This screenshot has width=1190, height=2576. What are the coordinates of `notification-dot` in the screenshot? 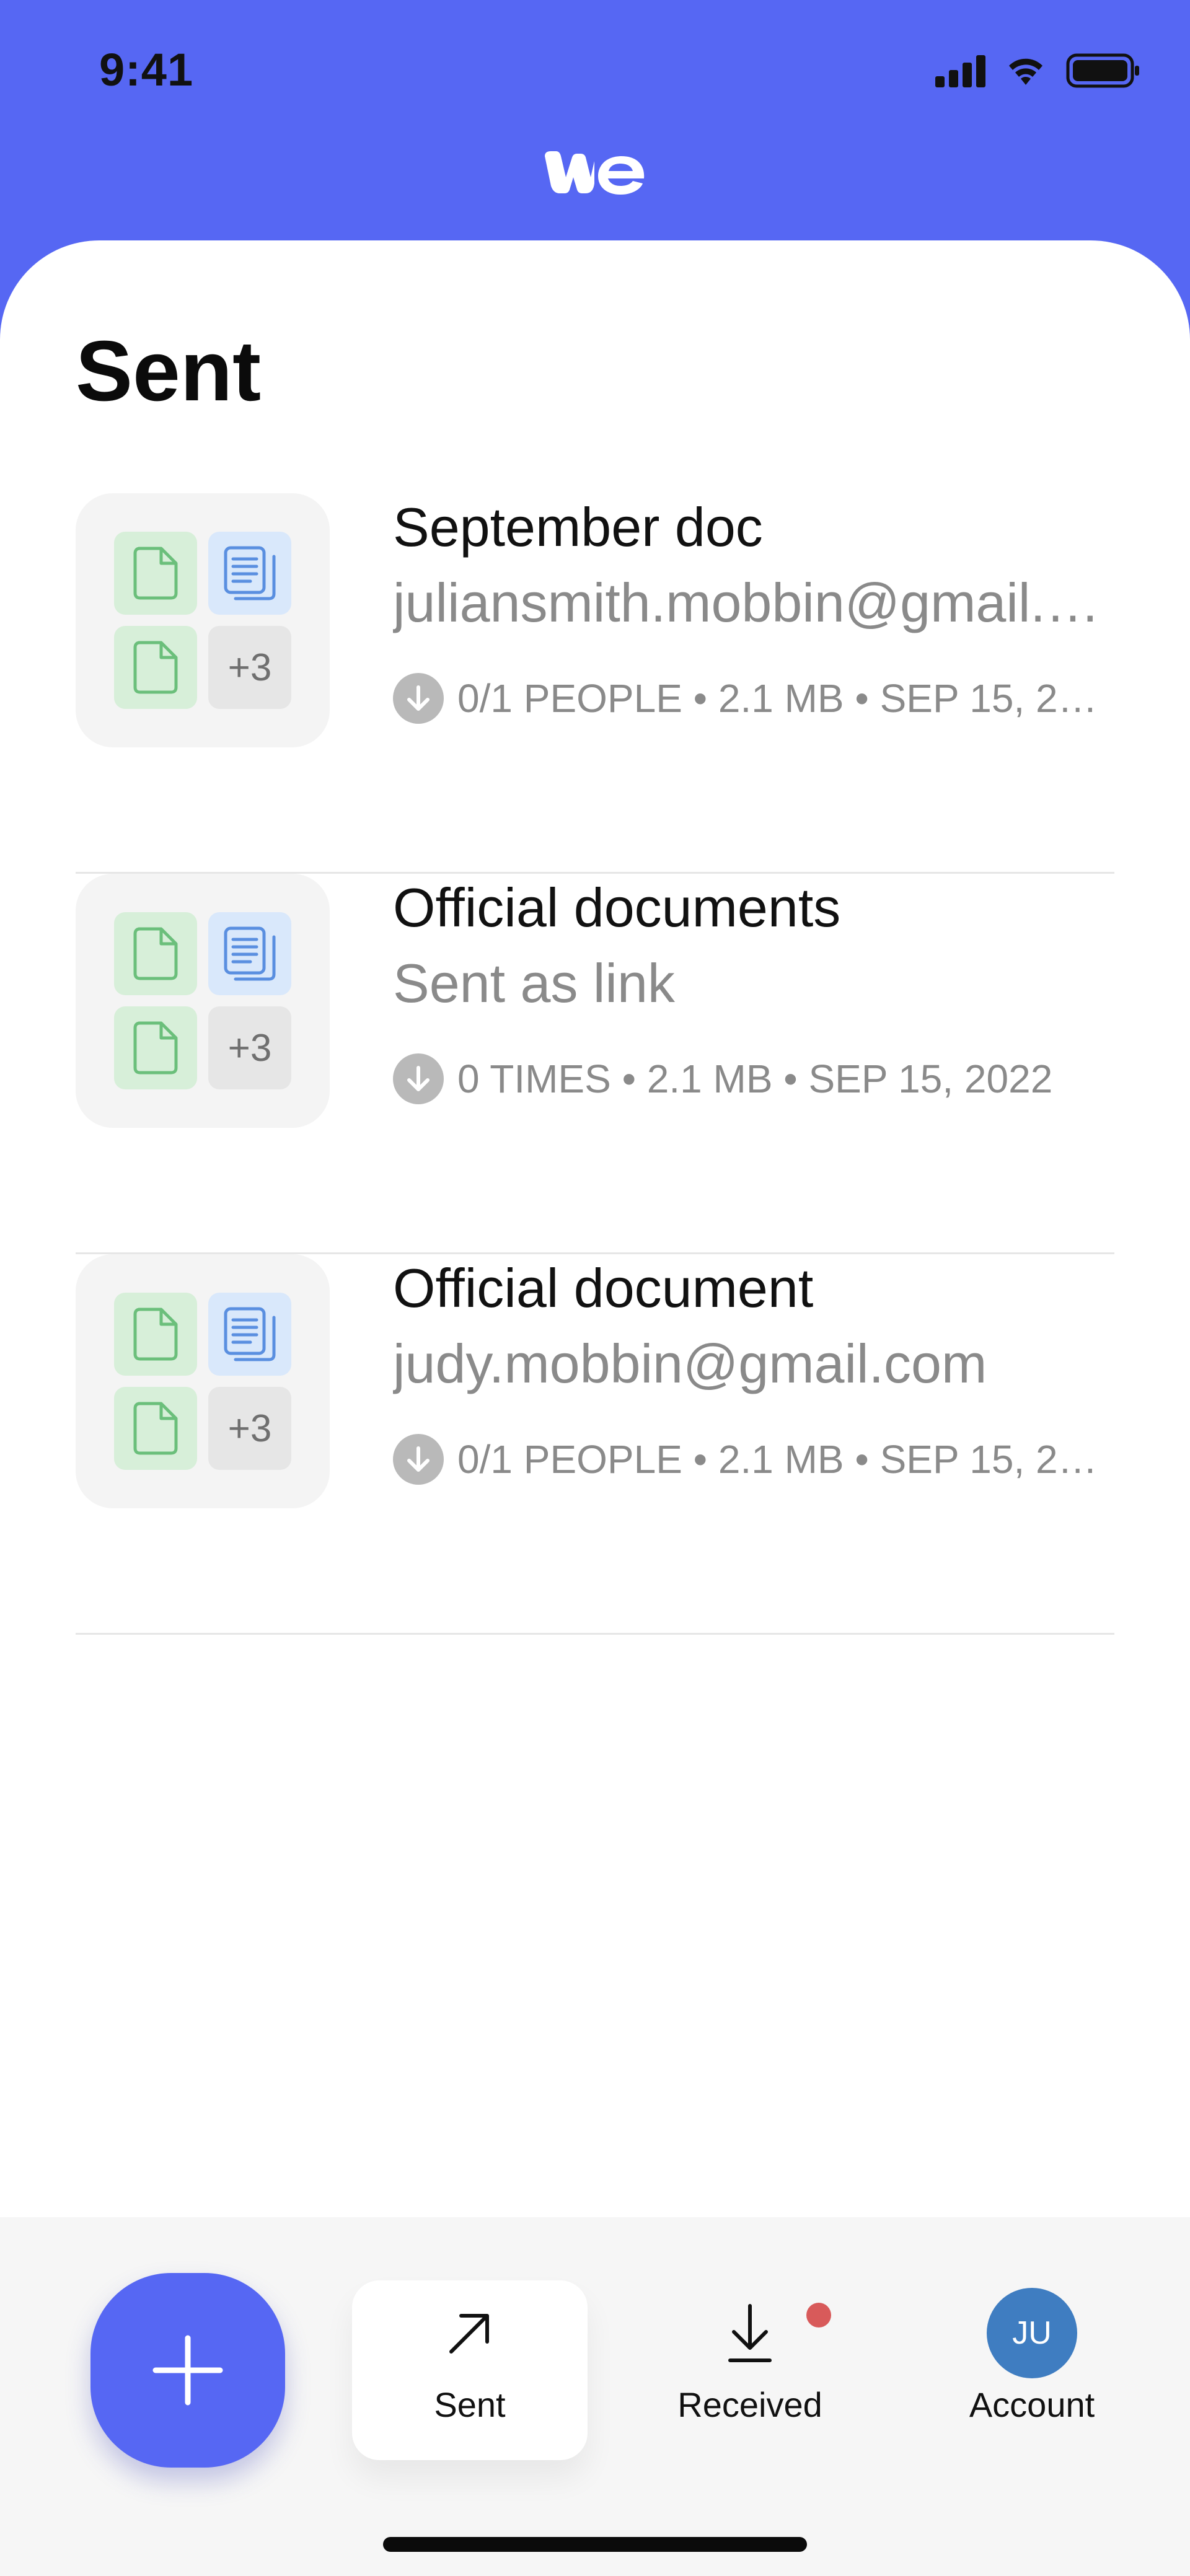 It's located at (818, 2315).